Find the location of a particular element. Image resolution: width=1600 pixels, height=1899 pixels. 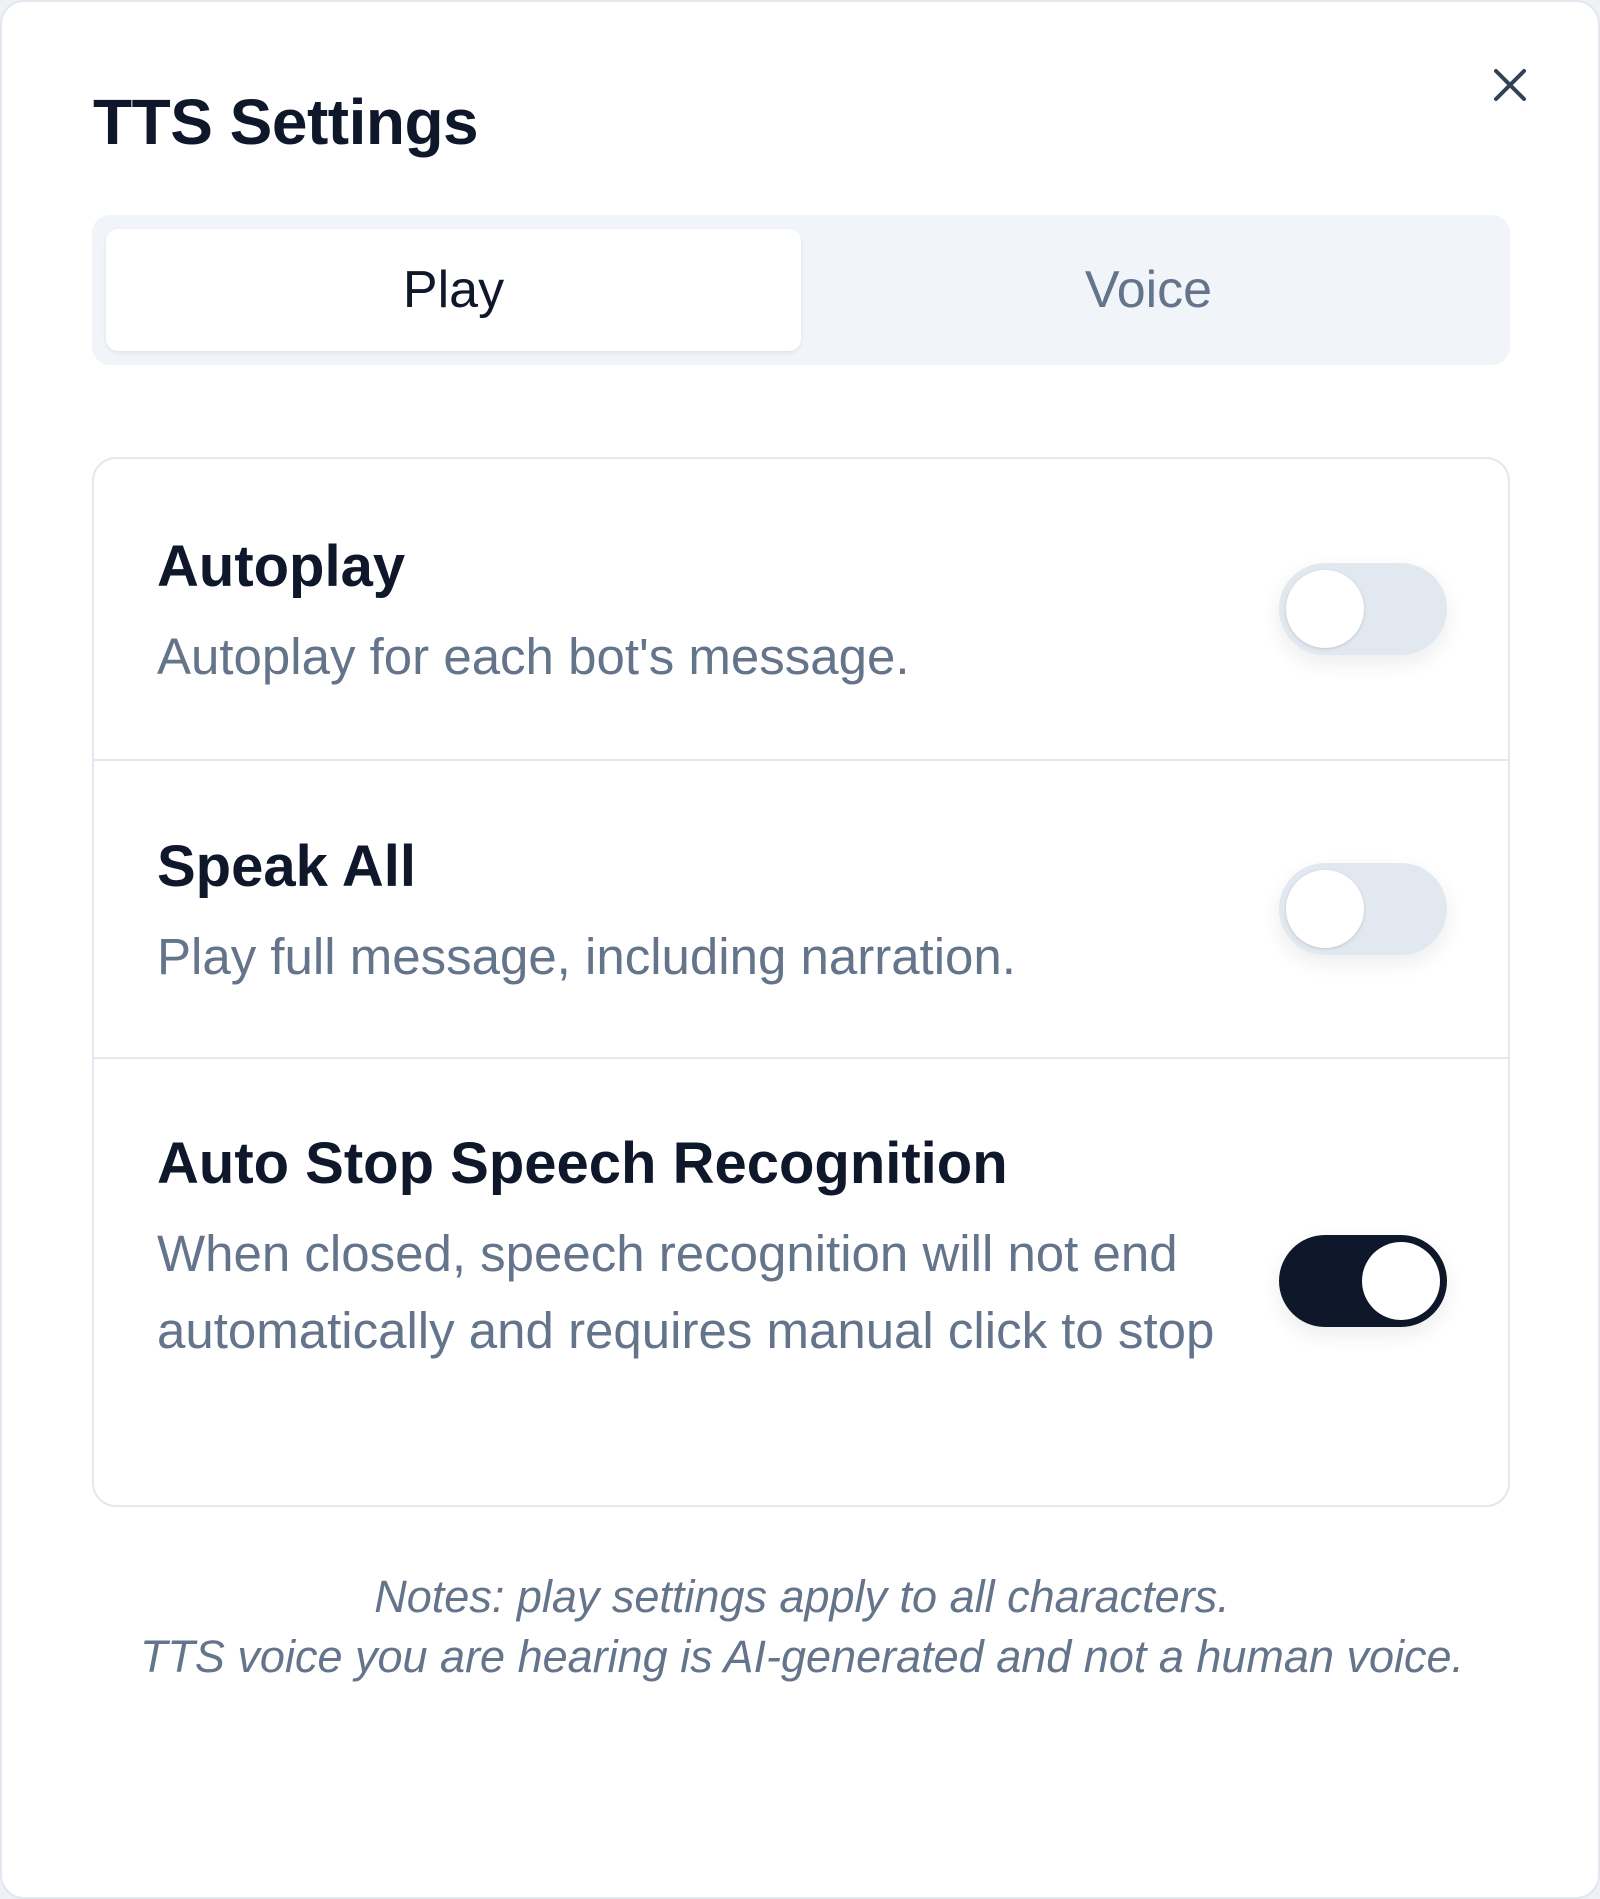

setting-description-autoplay: Autoplay for each bot's message. is located at coordinates (533, 656).